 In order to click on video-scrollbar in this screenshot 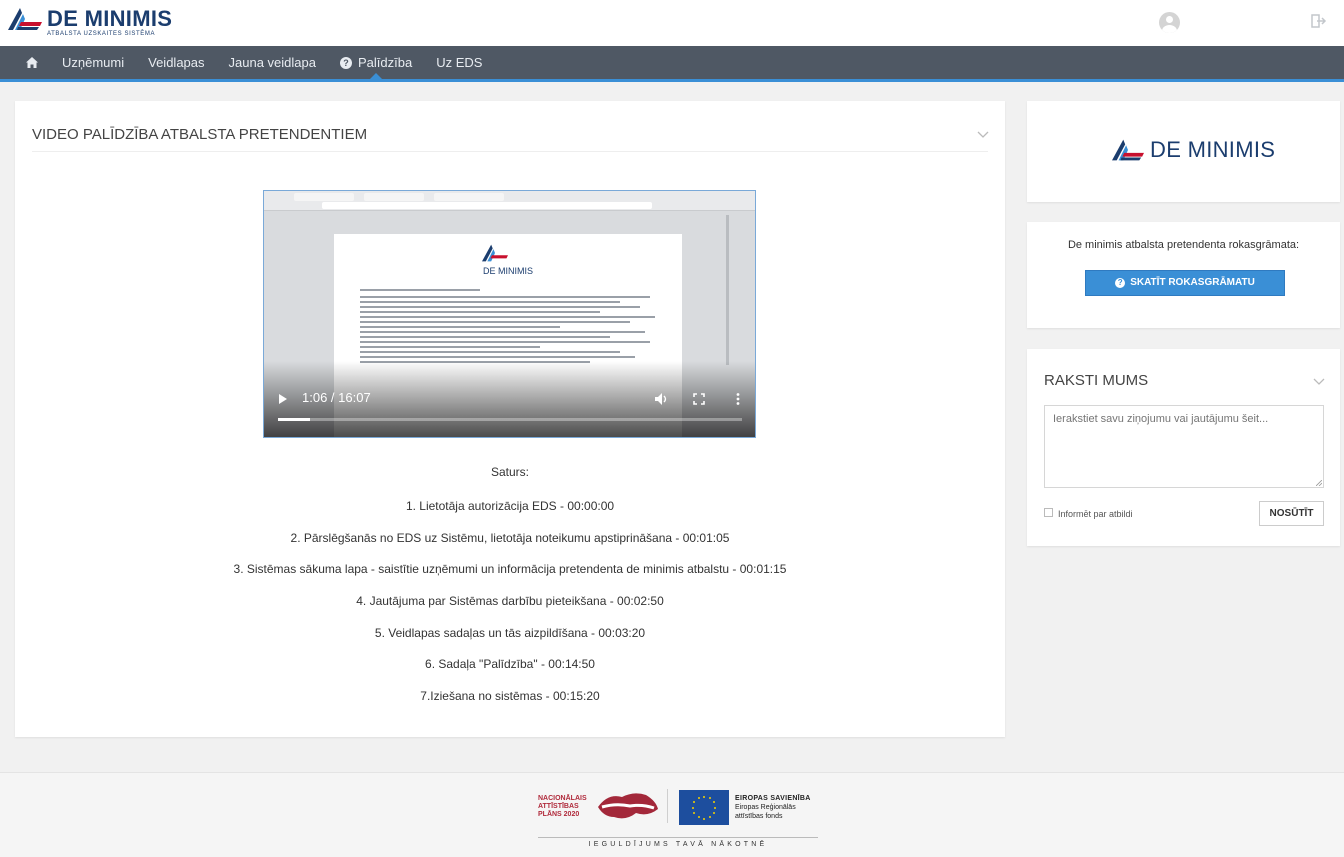, I will do `click(727, 290)`.